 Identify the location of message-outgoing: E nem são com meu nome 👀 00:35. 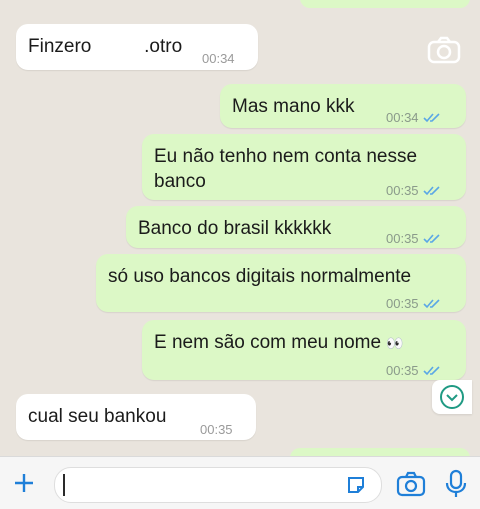
(304, 350).